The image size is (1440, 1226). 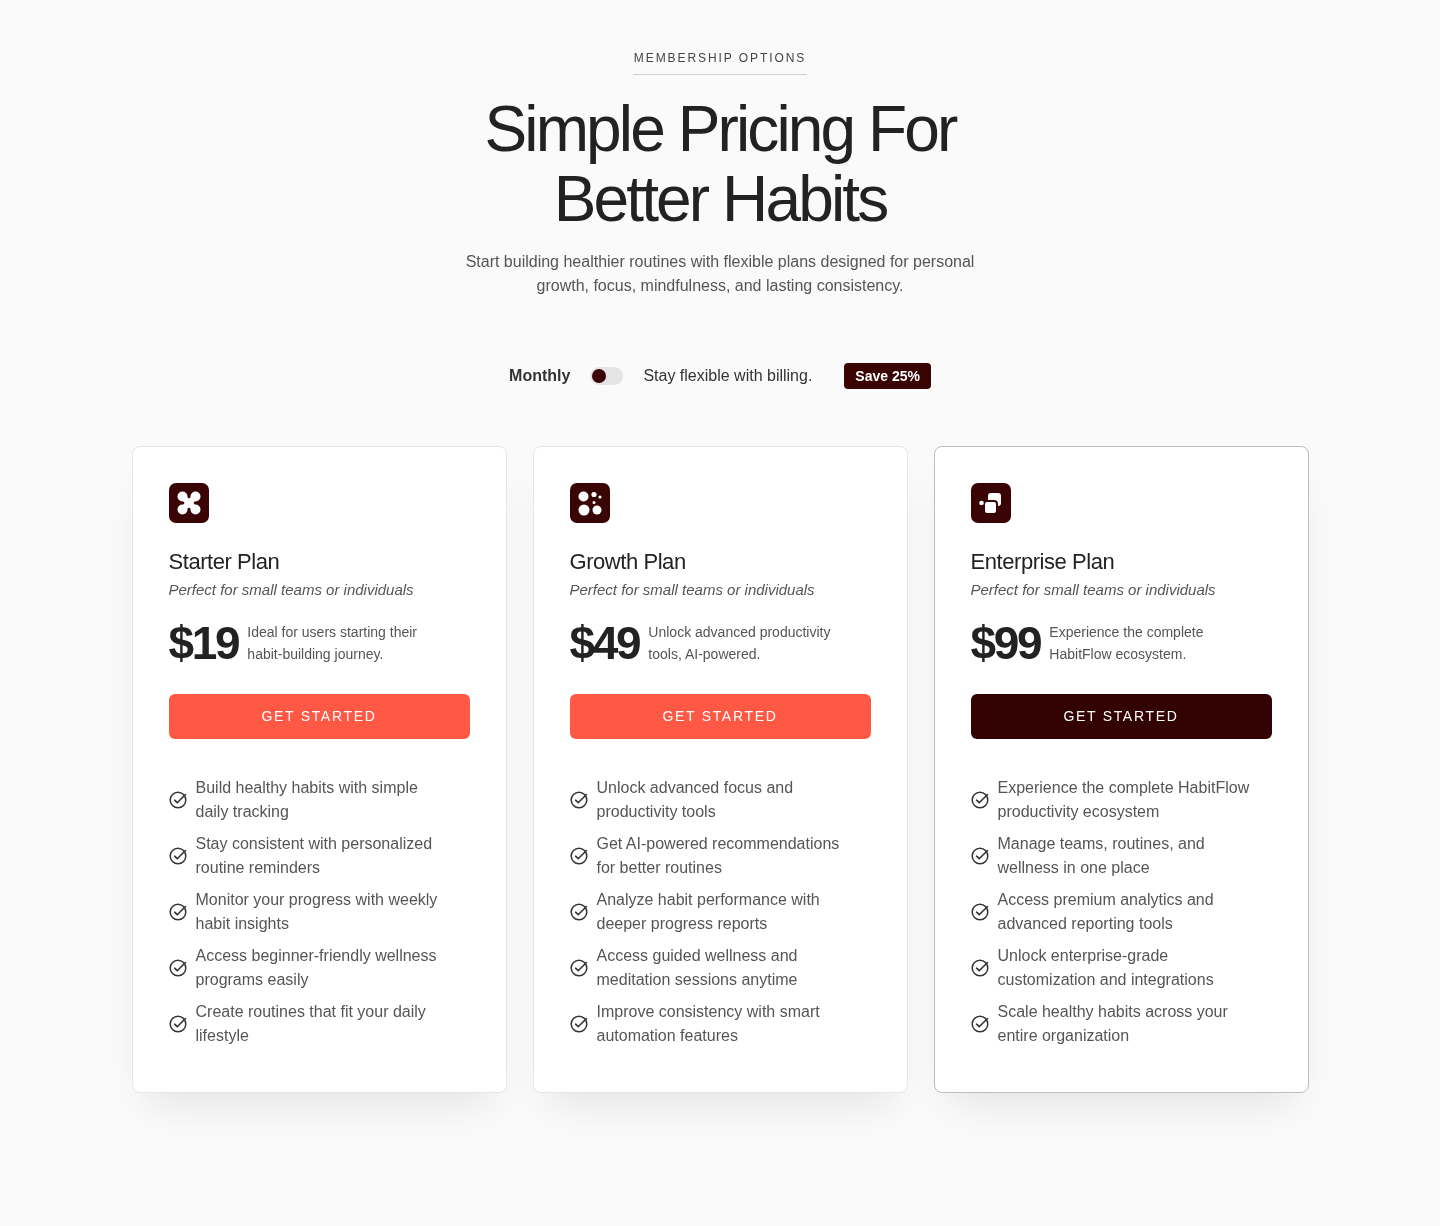 What do you see at coordinates (740, 643) in the screenshot?
I see `price-note: Unlock advanced productivity tools, AI-powered.` at bounding box center [740, 643].